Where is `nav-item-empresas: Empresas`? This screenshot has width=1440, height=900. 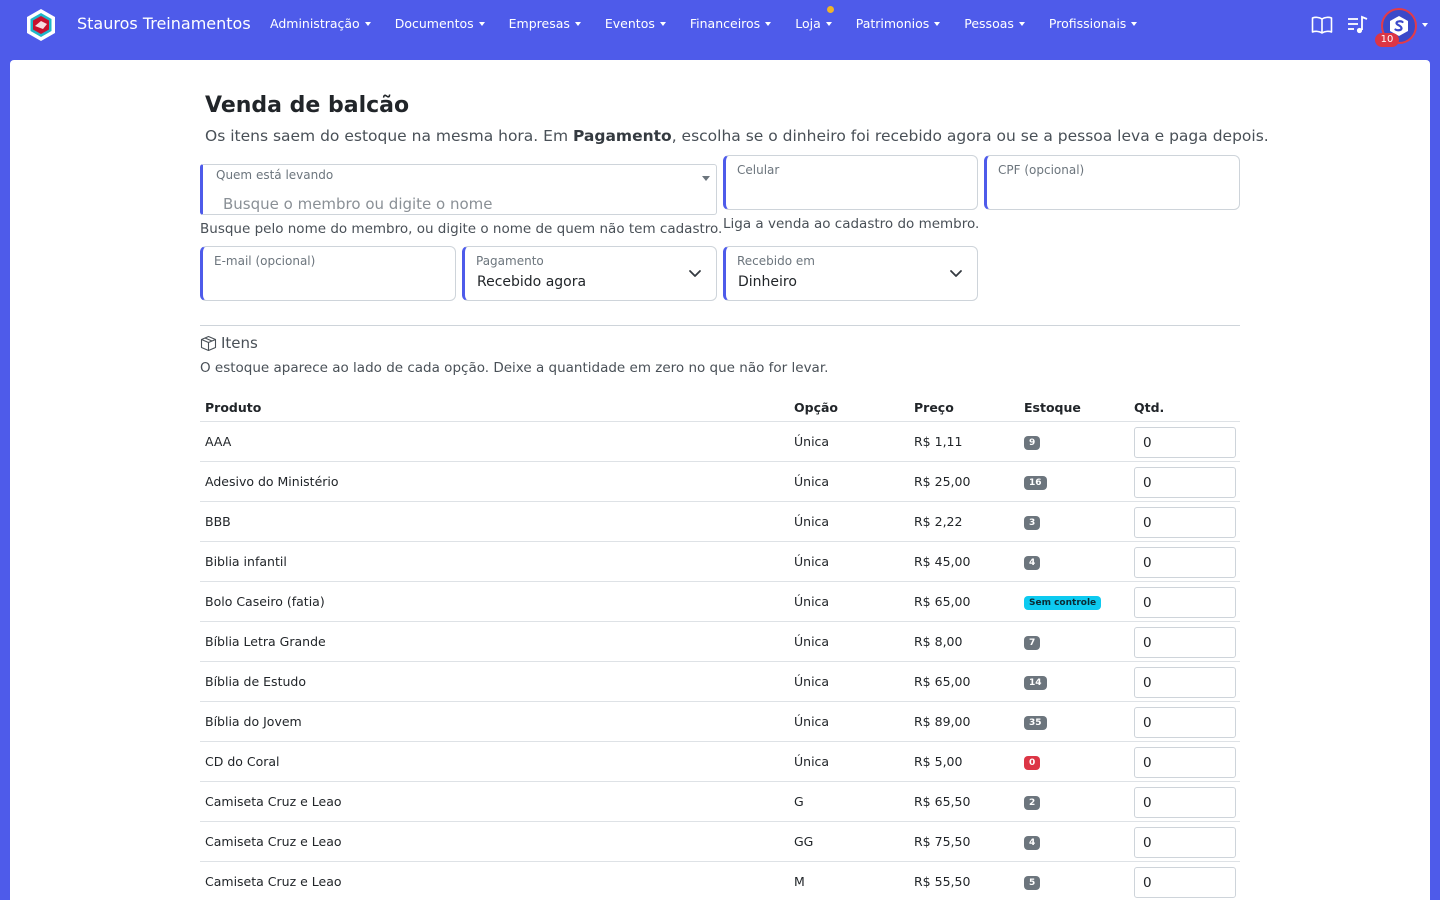
nav-item-empresas: Empresas is located at coordinates (545, 23).